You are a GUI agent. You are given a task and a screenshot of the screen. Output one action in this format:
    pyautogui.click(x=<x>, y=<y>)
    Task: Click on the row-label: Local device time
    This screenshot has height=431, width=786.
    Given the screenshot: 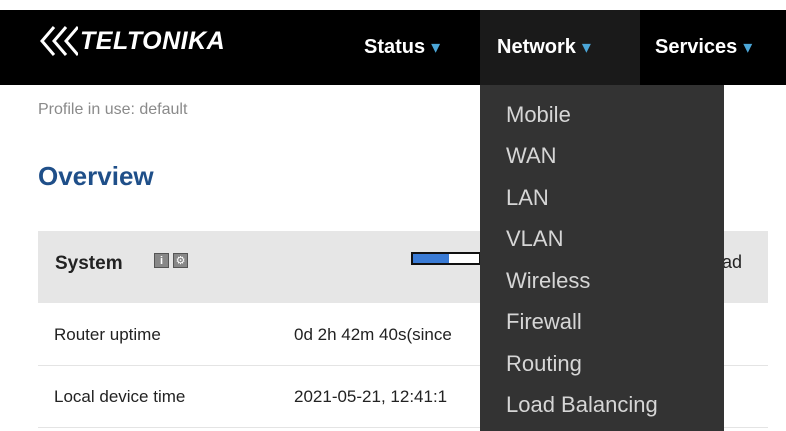 What is the action you would take?
    pyautogui.click(x=120, y=396)
    